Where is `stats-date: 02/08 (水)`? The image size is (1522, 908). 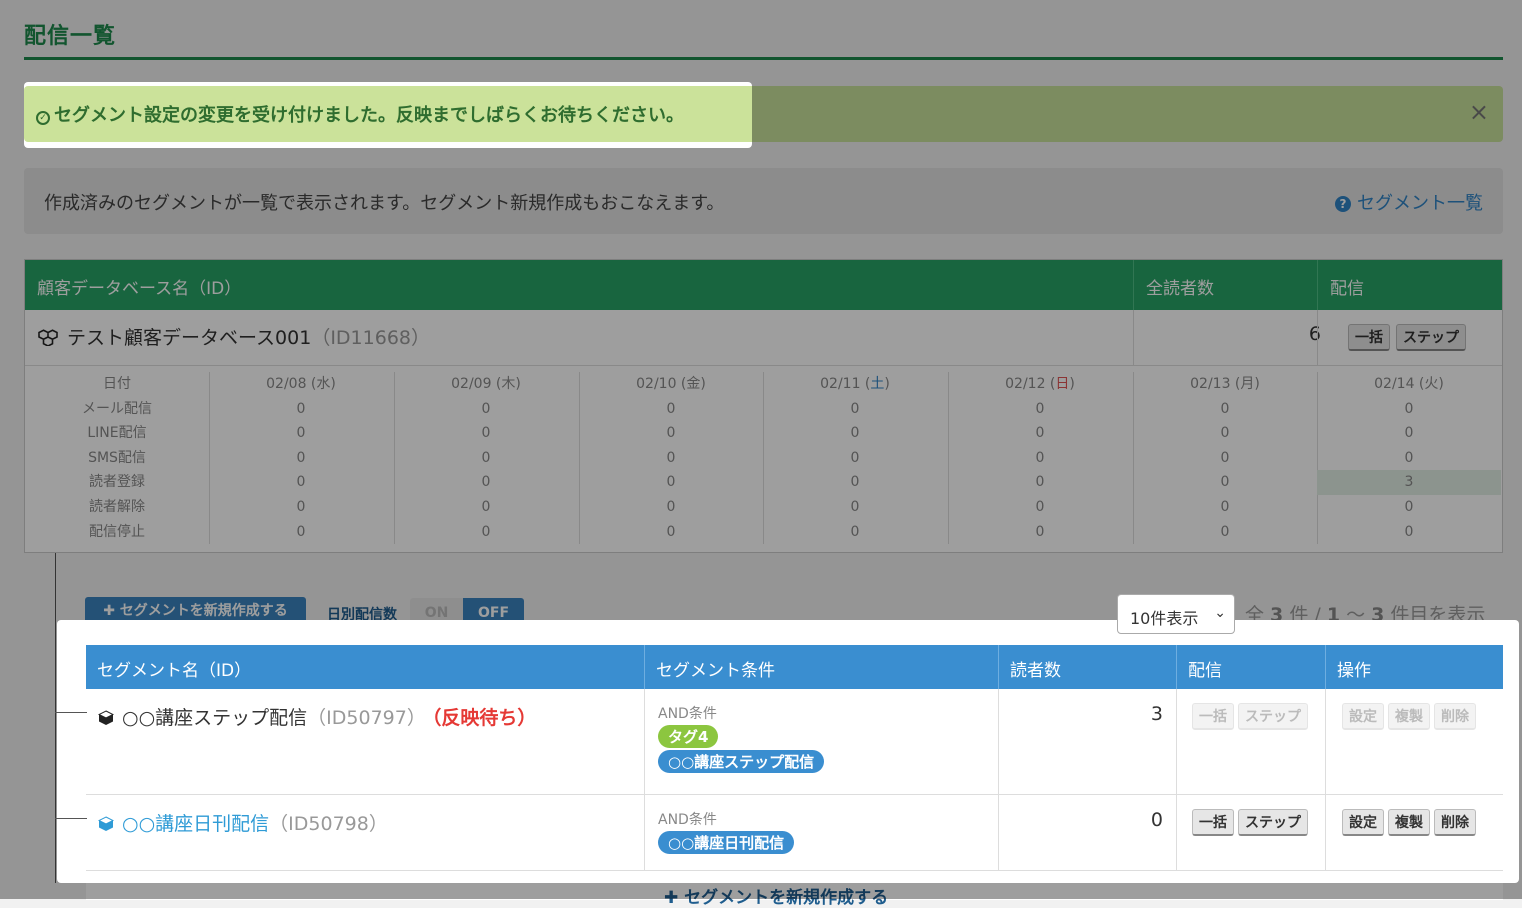
stats-date: 02/08 (水) is located at coordinates (301, 384).